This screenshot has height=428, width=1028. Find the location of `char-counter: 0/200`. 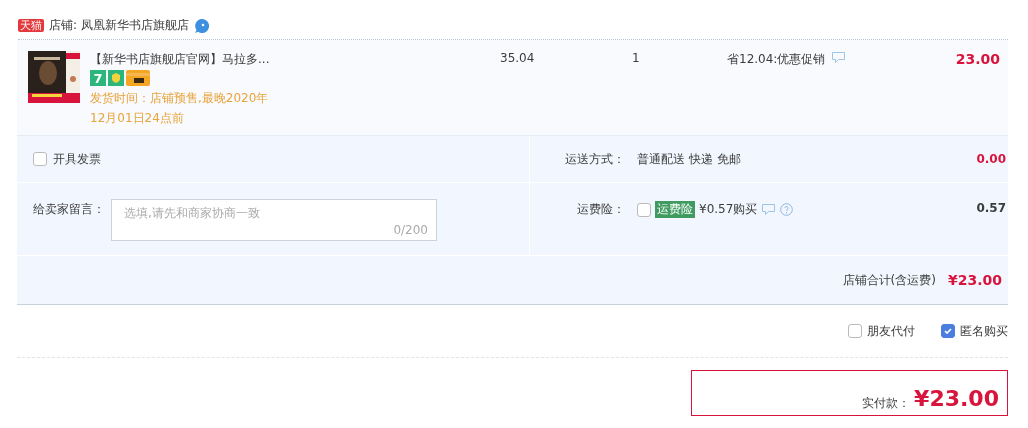

char-counter: 0/200 is located at coordinates (410, 230).